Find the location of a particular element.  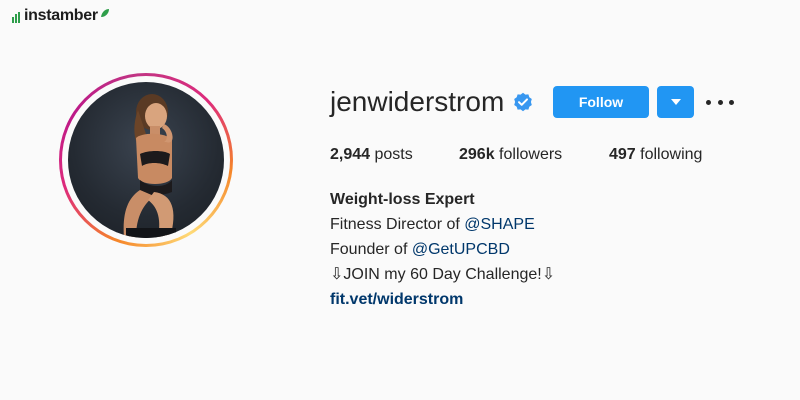

bio-line-2: Founder of @GetUPCBD is located at coordinates (442, 249).